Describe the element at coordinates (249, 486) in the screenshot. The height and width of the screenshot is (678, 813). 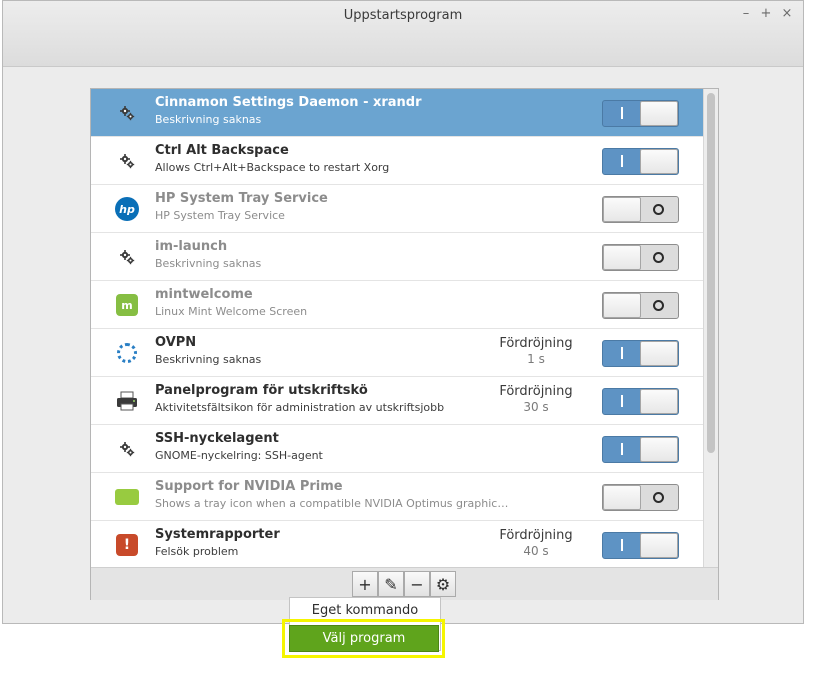
I see `item-name: Support for NVIDIA Prime` at that location.